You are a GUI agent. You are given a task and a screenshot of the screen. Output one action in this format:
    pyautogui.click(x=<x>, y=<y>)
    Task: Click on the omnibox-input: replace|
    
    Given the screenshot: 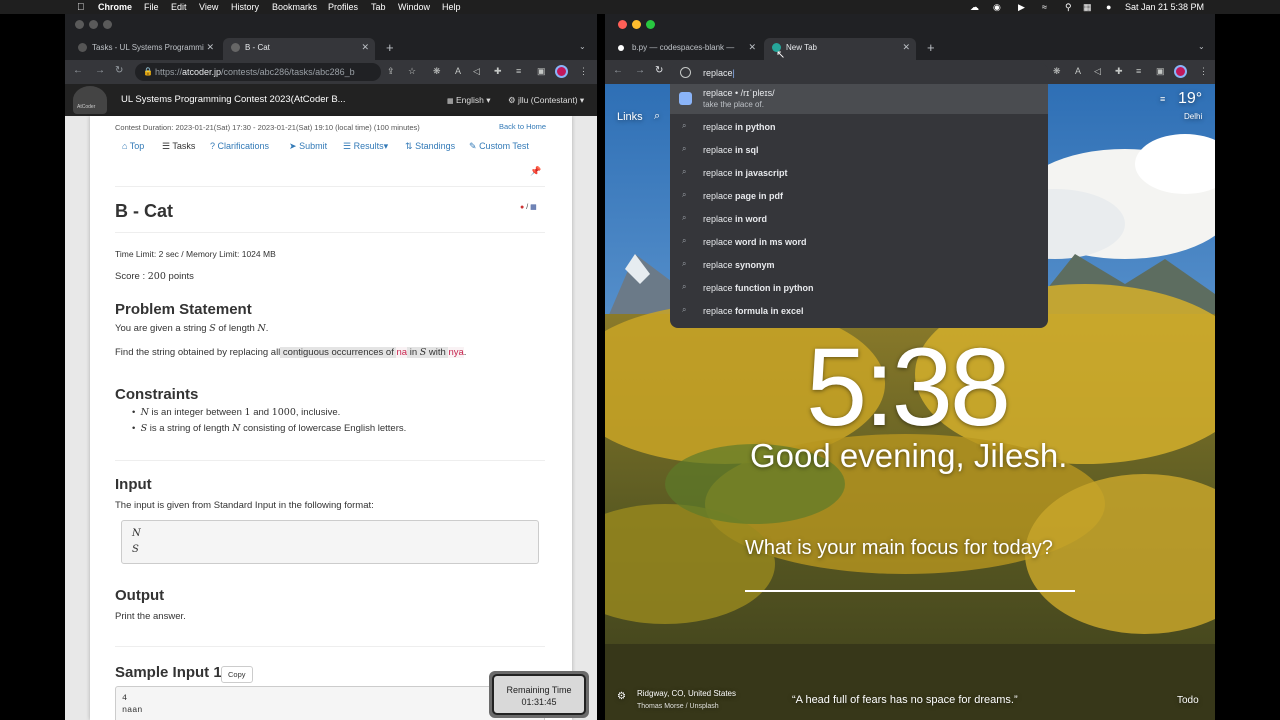 What is the action you would take?
    pyautogui.click(x=719, y=73)
    